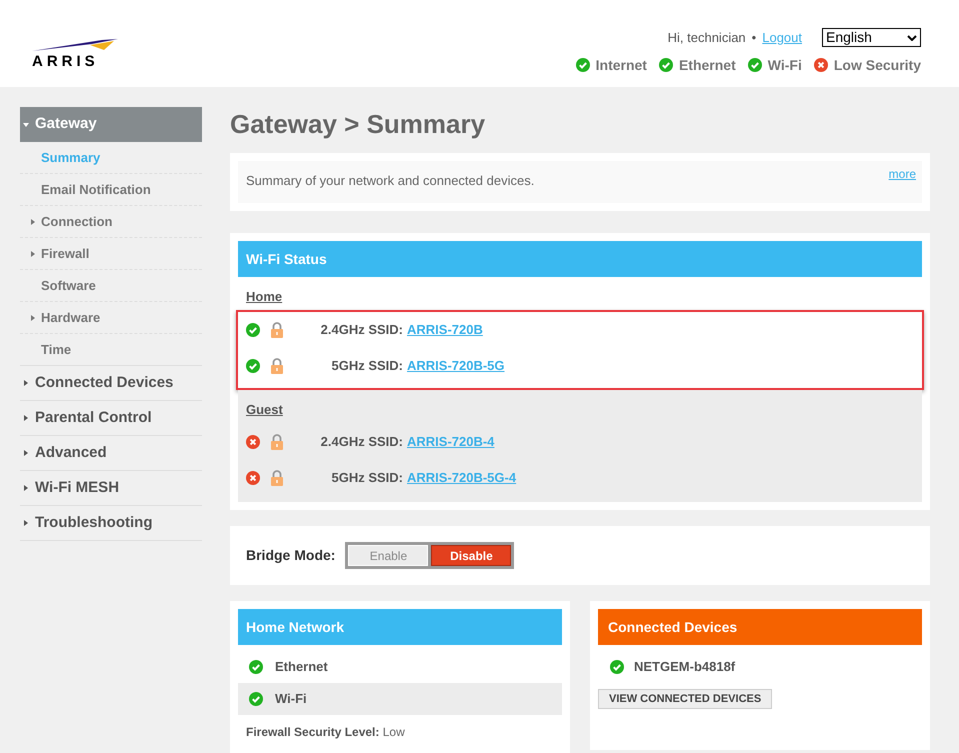 The height and width of the screenshot is (753, 959). What do you see at coordinates (111, 350) in the screenshot?
I see `nav-item: Time` at bounding box center [111, 350].